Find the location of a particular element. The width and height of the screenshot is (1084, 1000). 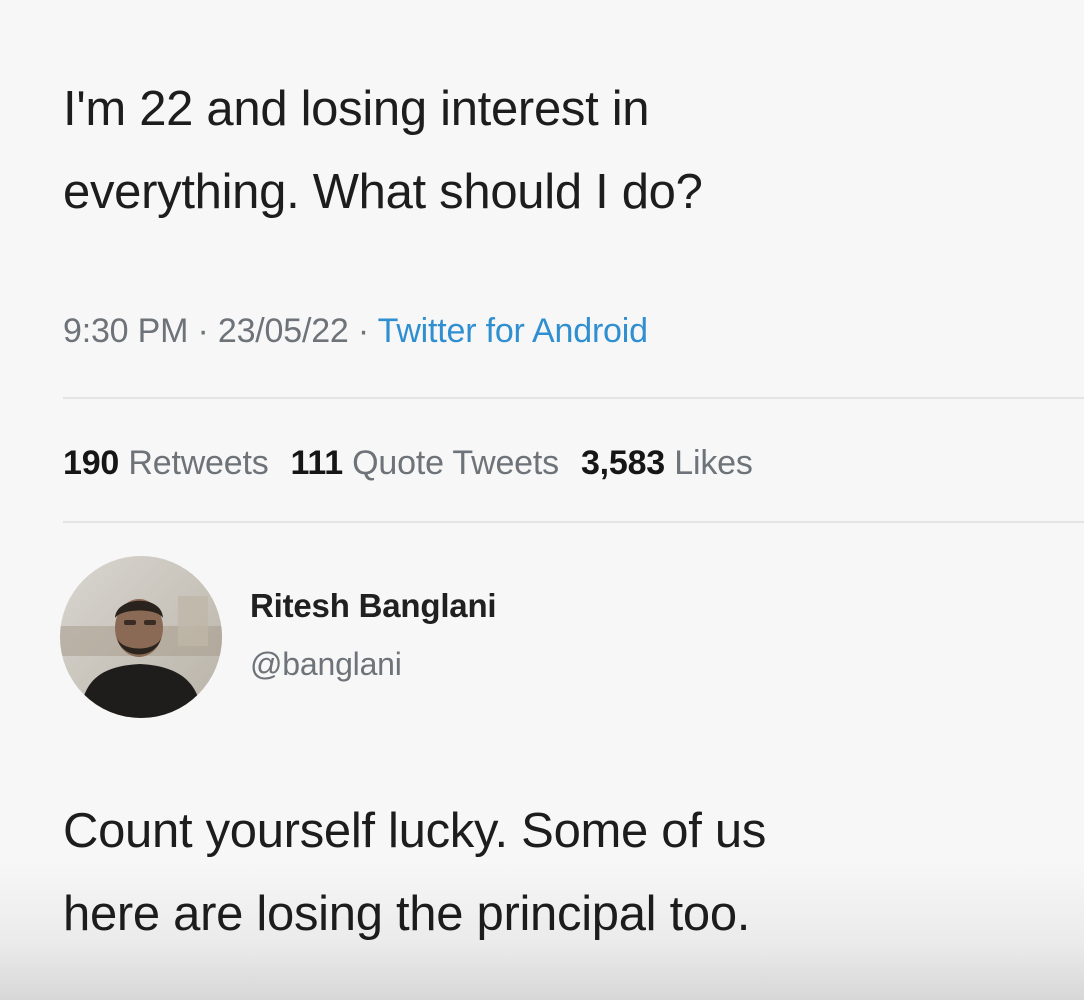

profile-photo-icon is located at coordinates (141, 637).